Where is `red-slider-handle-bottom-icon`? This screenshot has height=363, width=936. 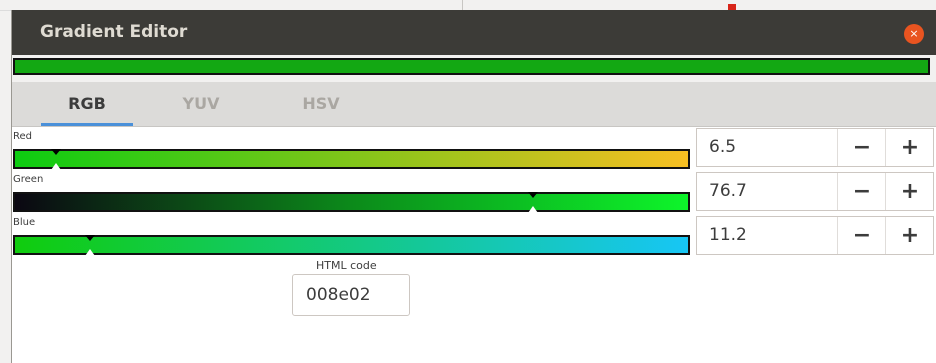 red-slider-handle-bottom-icon is located at coordinates (56, 166).